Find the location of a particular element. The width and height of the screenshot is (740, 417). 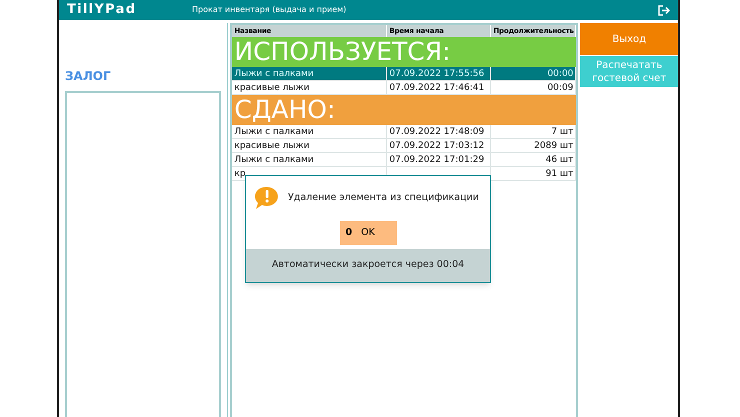

table-cell: 00:00 is located at coordinates (560, 74).